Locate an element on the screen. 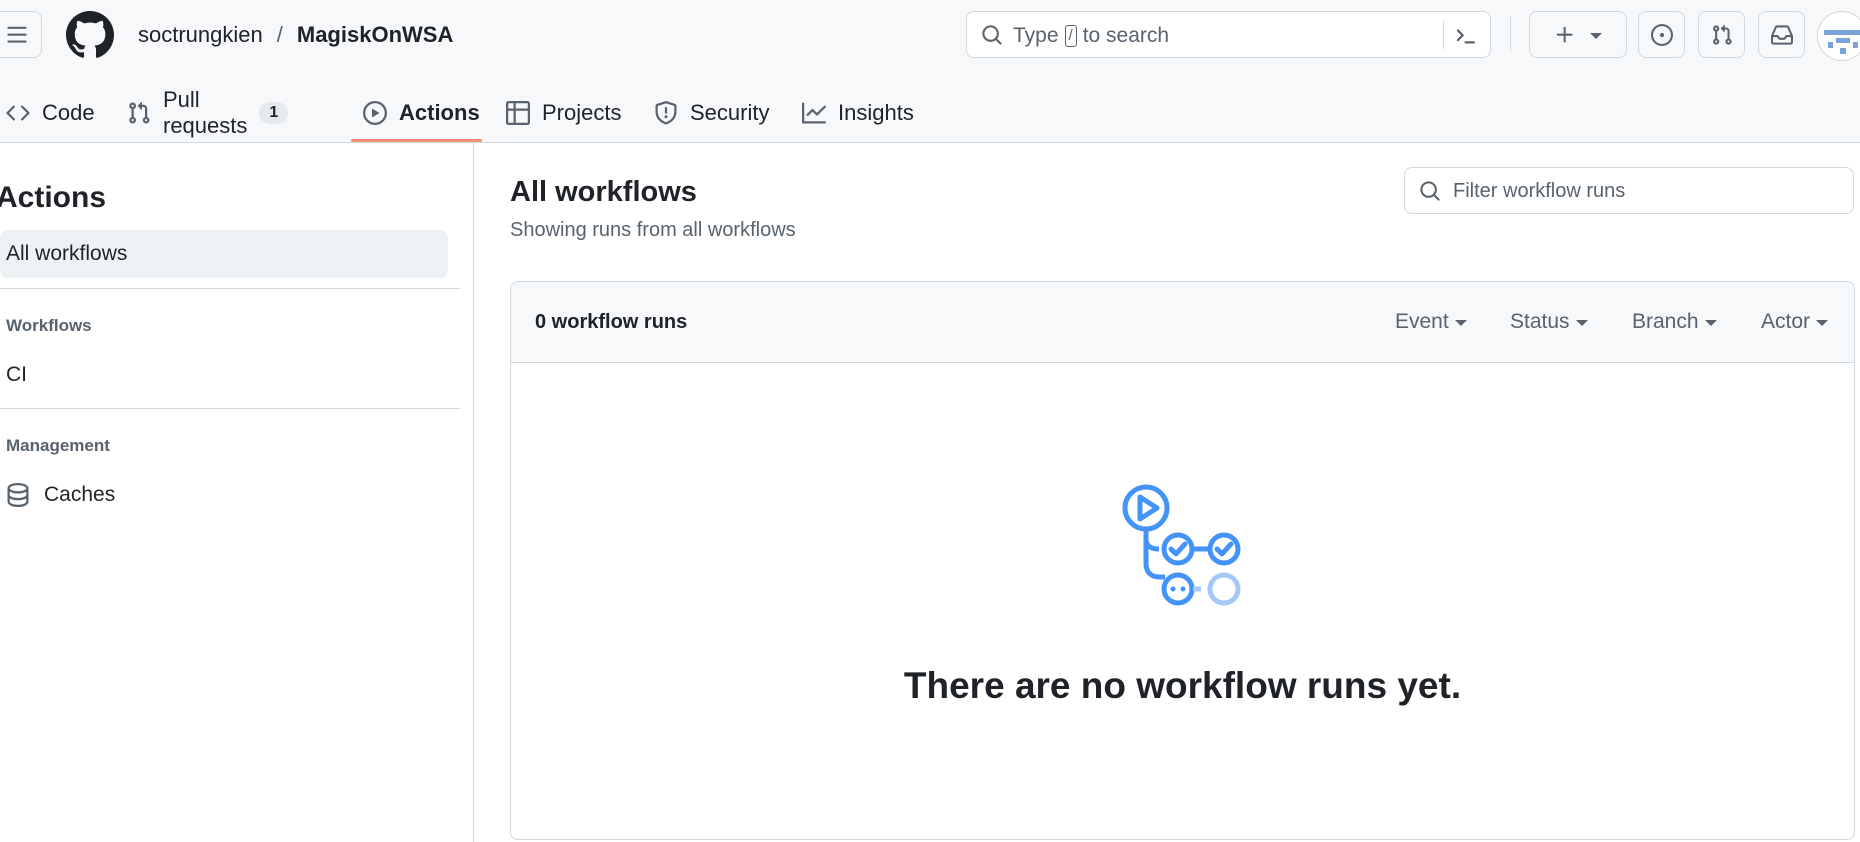  menu-button is located at coordinates (21, 34).